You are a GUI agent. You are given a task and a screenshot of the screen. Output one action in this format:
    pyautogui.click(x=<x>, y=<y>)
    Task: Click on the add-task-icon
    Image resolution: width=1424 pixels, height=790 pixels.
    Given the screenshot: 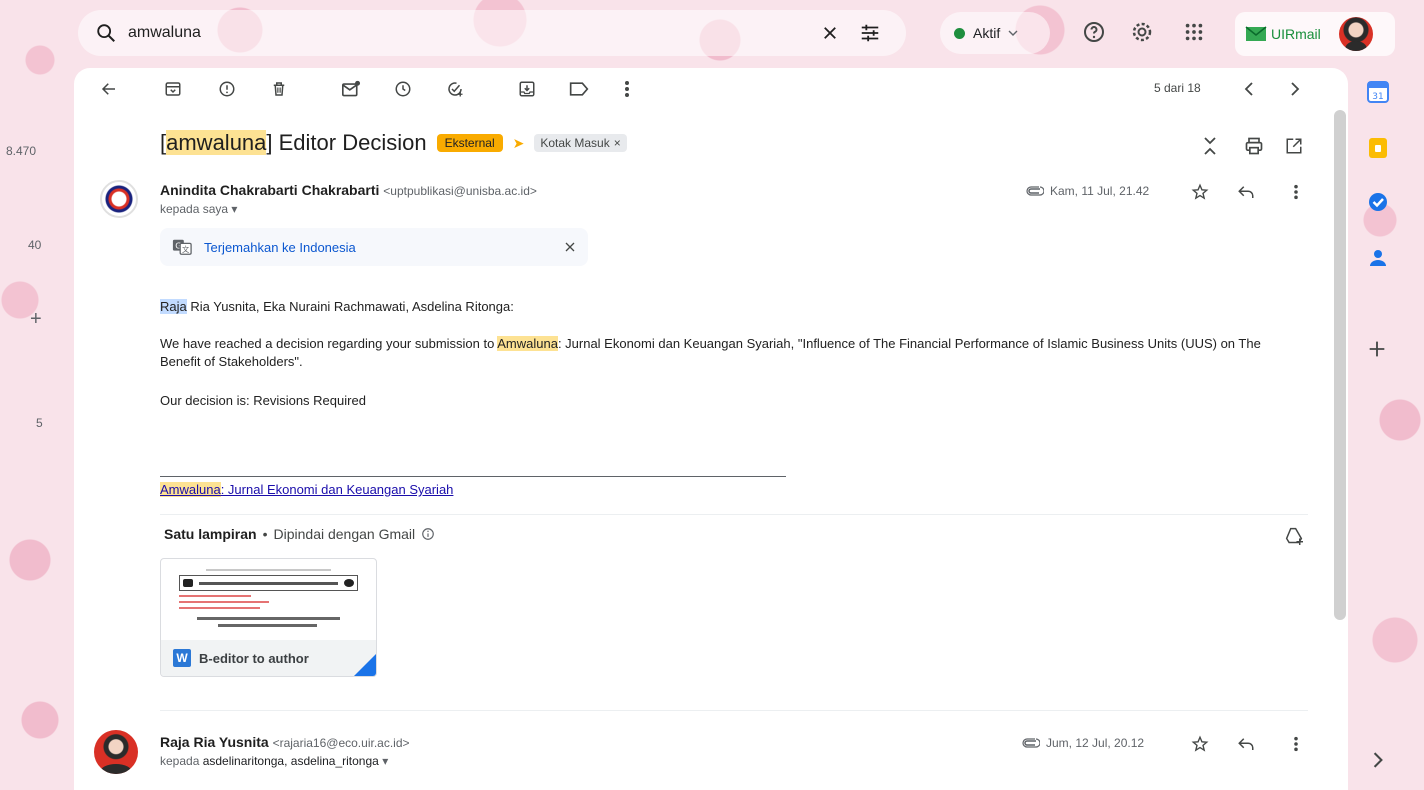 What is the action you would take?
    pyautogui.click(x=455, y=89)
    